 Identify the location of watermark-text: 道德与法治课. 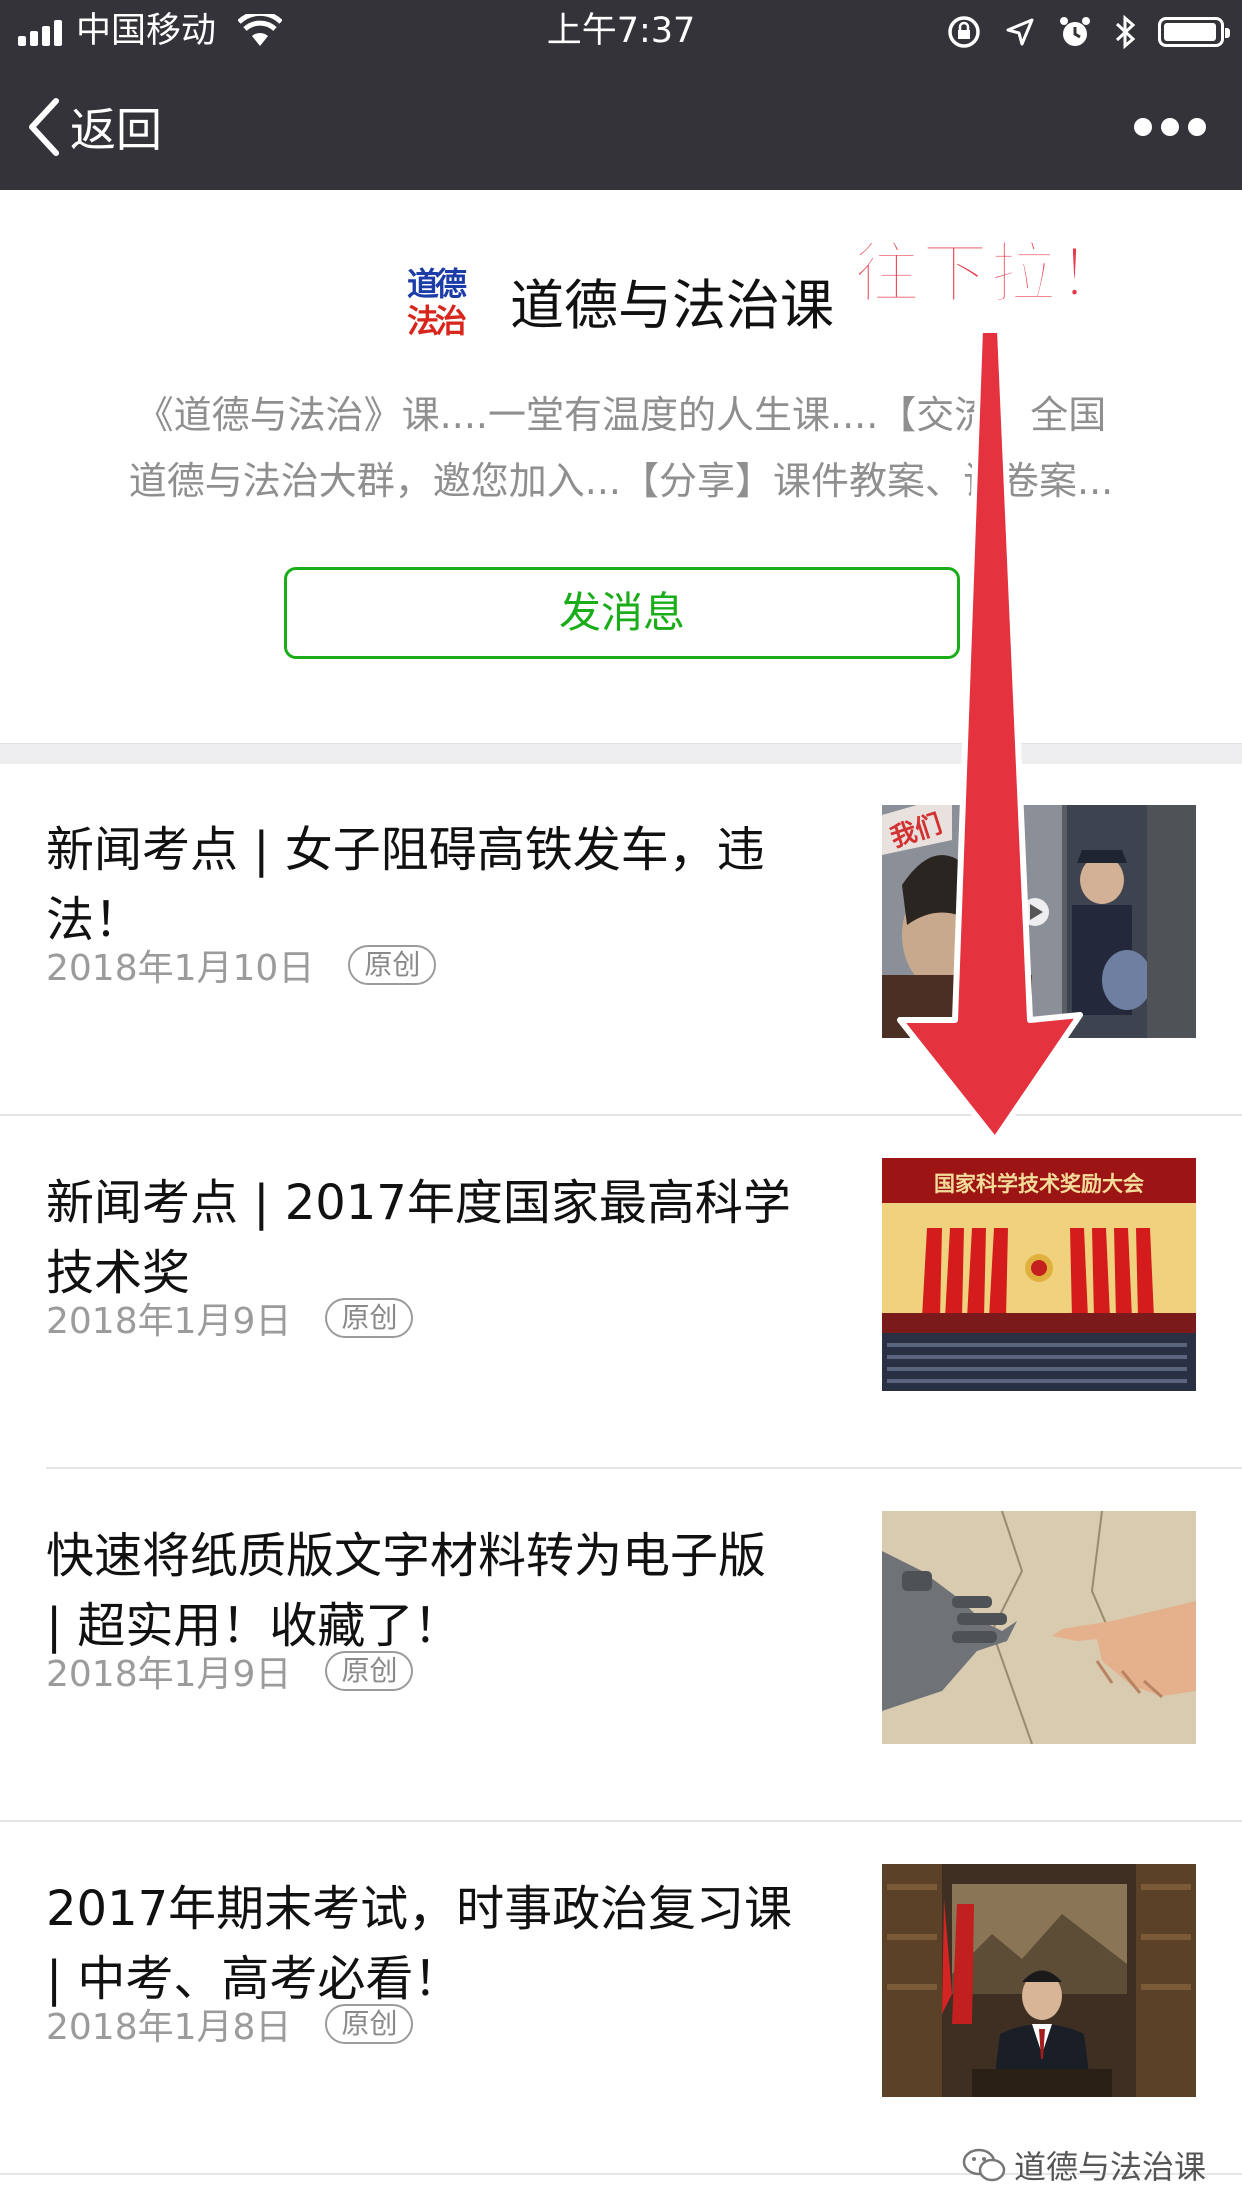
(1109, 2167).